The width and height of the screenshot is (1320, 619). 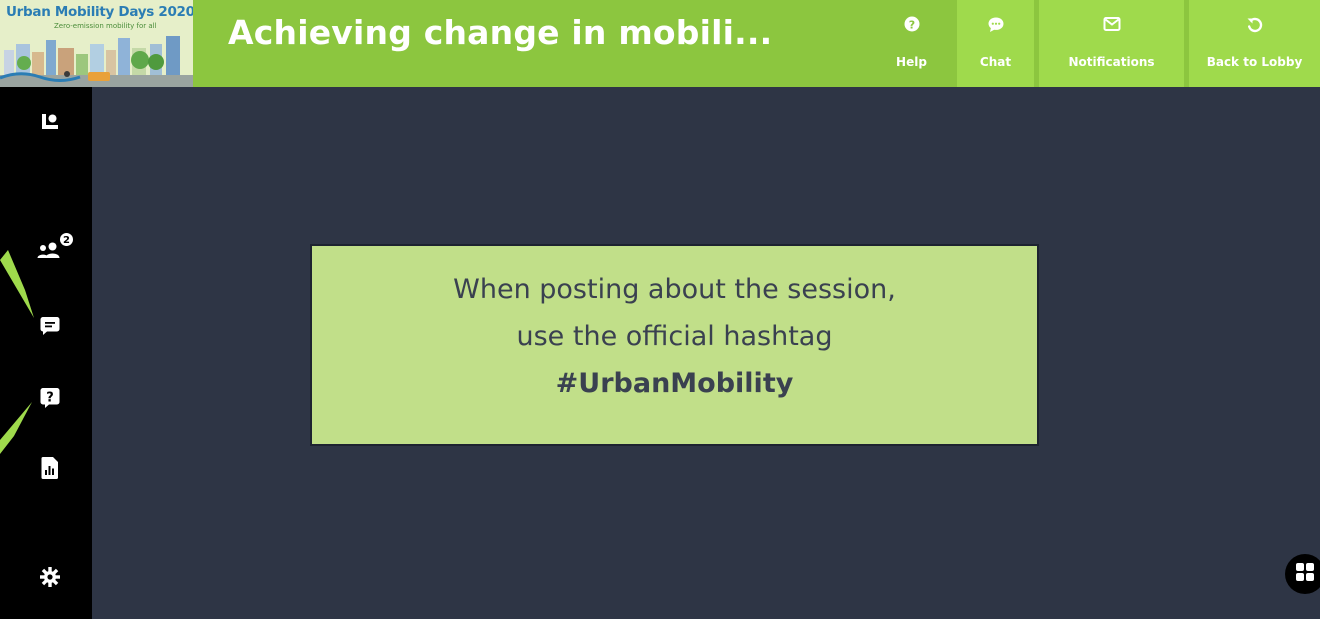 What do you see at coordinates (50, 326) in the screenshot?
I see `chat-message-icon` at bounding box center [50, 326].